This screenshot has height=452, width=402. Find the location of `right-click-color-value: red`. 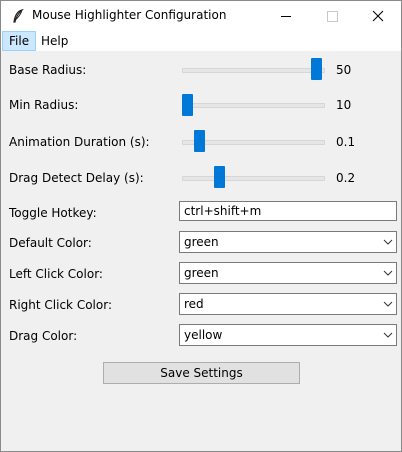

right-click-color-value: red is located at coordinates (194, 304).